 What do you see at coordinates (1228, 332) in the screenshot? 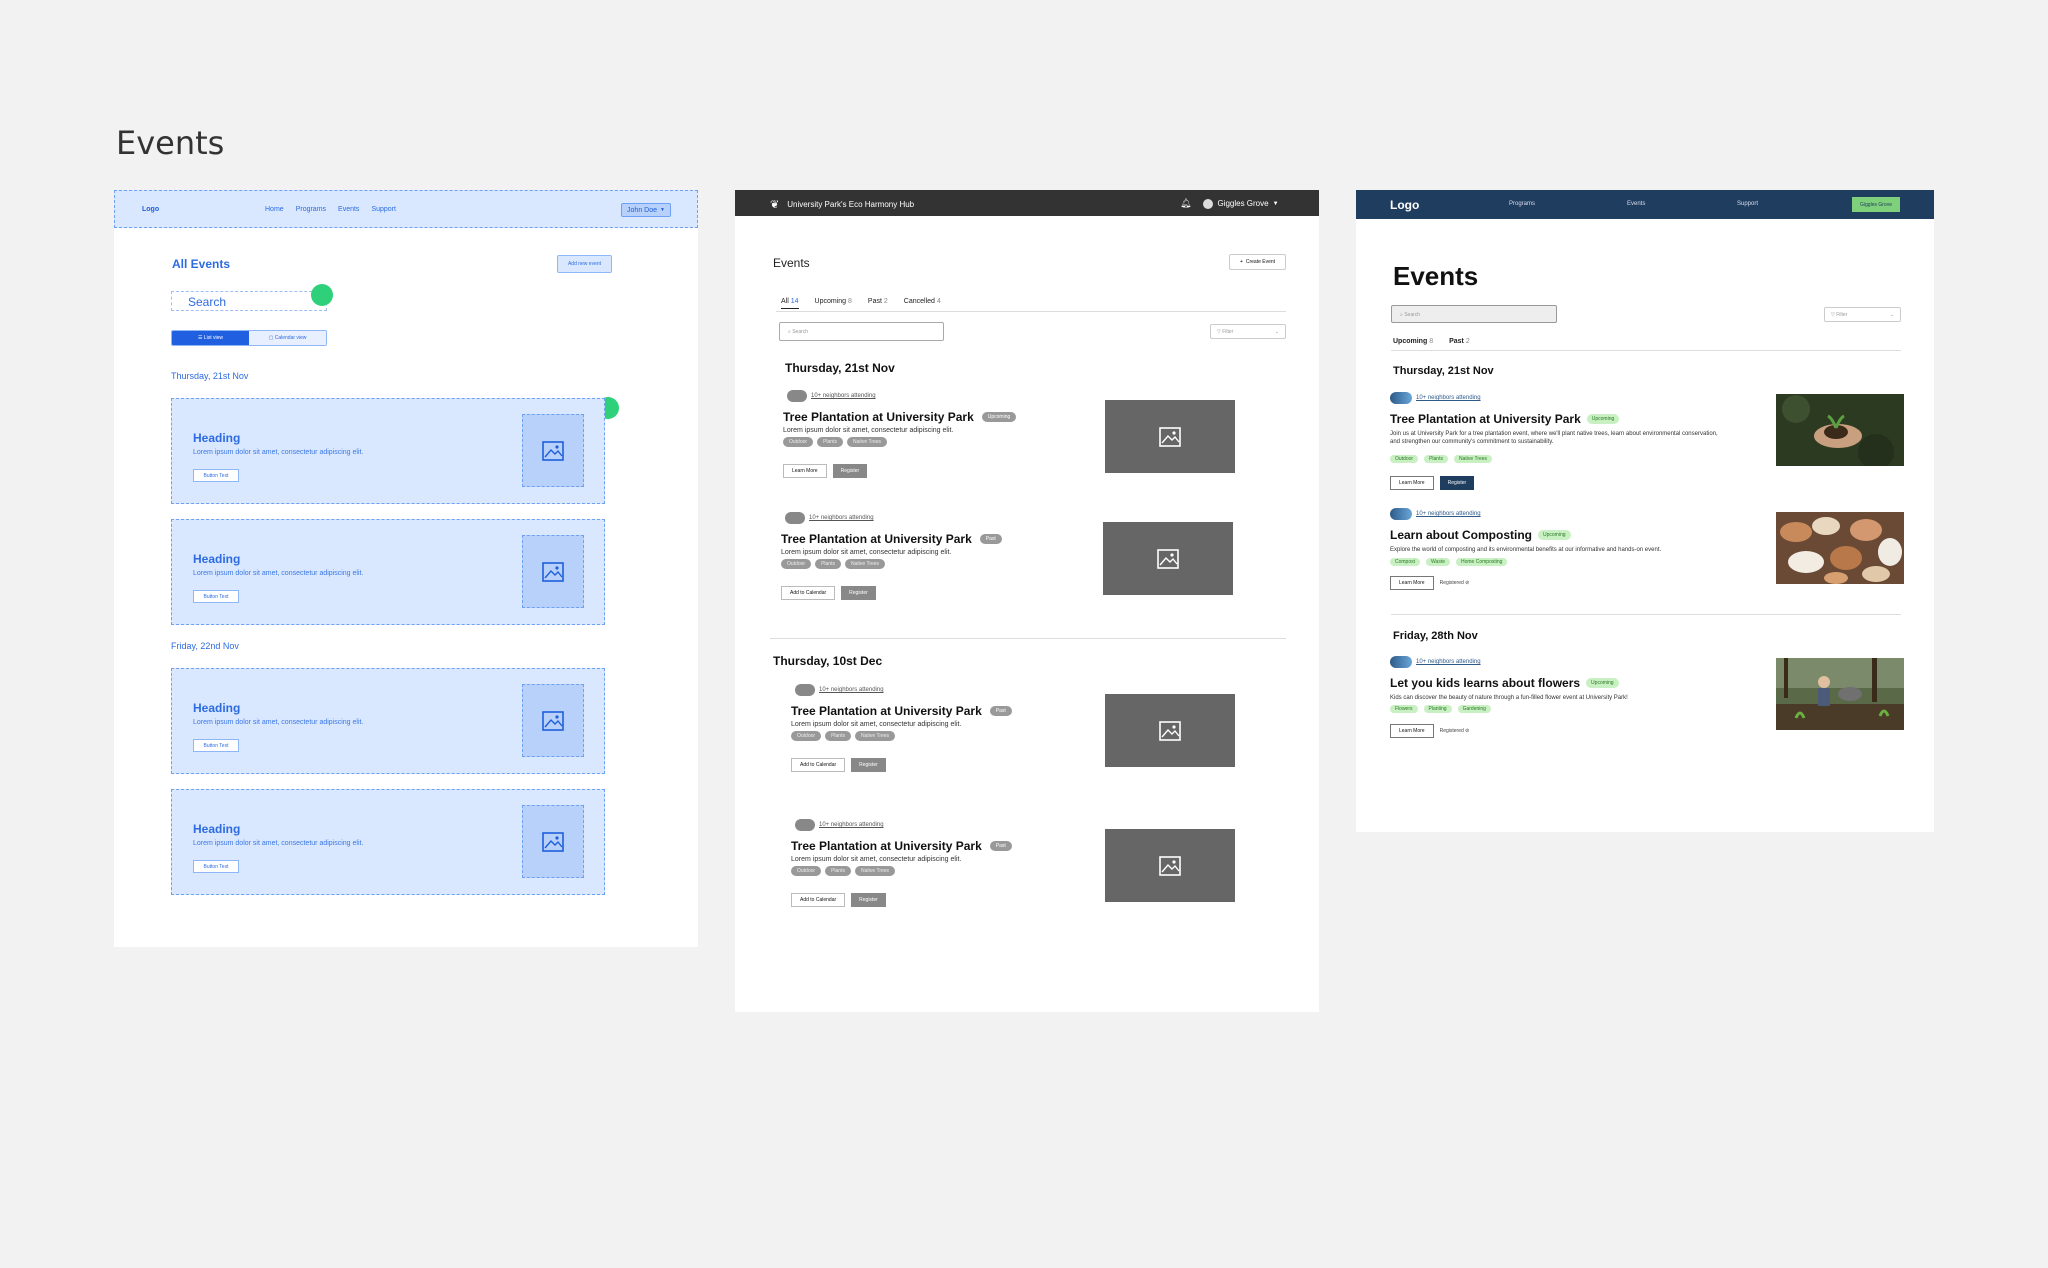
I see `filter-placeholder: Filter` at bounding box center [1228, 332].